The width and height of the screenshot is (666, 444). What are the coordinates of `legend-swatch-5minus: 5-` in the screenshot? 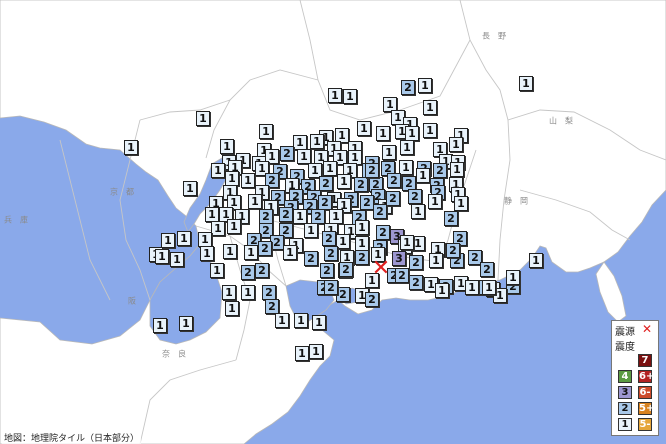 It's located at (645, 424).